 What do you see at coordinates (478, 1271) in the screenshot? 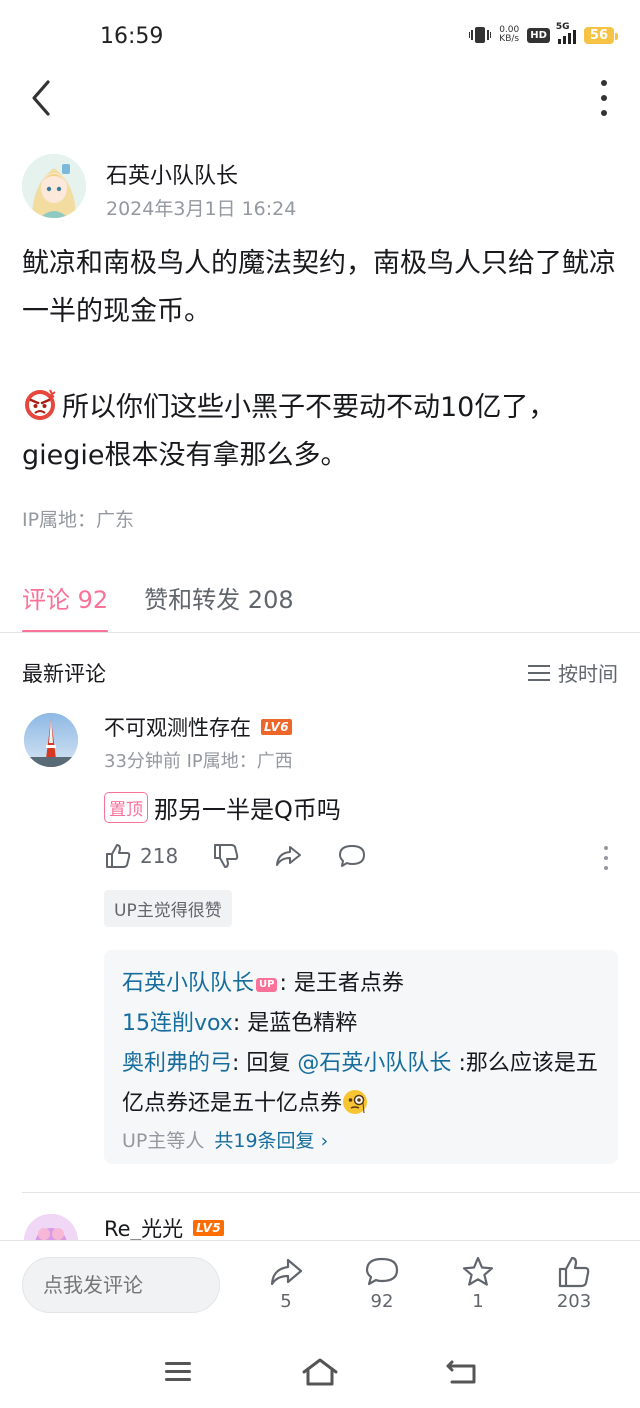
I see `star-icon` at bounding box center [478, 1271].